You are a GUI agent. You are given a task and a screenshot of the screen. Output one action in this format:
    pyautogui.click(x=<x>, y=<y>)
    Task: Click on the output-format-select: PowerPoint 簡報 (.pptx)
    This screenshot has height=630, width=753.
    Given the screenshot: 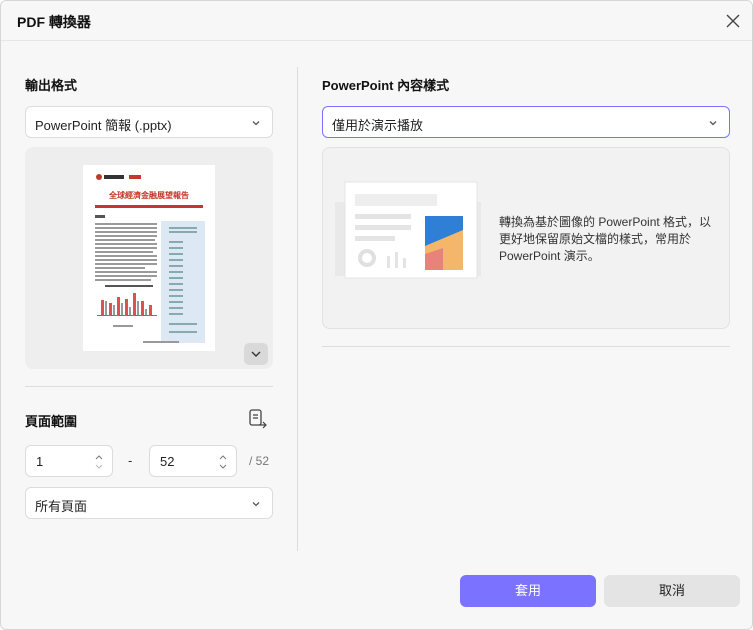 What is the action you would take?
    pyautogui.click(x=149, y=122)
    